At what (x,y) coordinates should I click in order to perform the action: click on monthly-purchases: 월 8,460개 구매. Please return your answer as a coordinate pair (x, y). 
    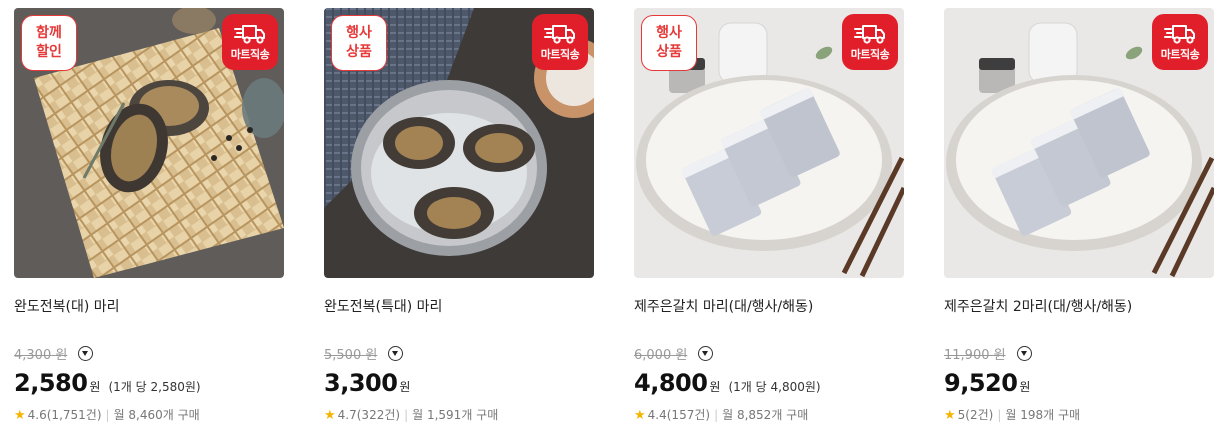
    Looking at the image, I should click on (156, 415).